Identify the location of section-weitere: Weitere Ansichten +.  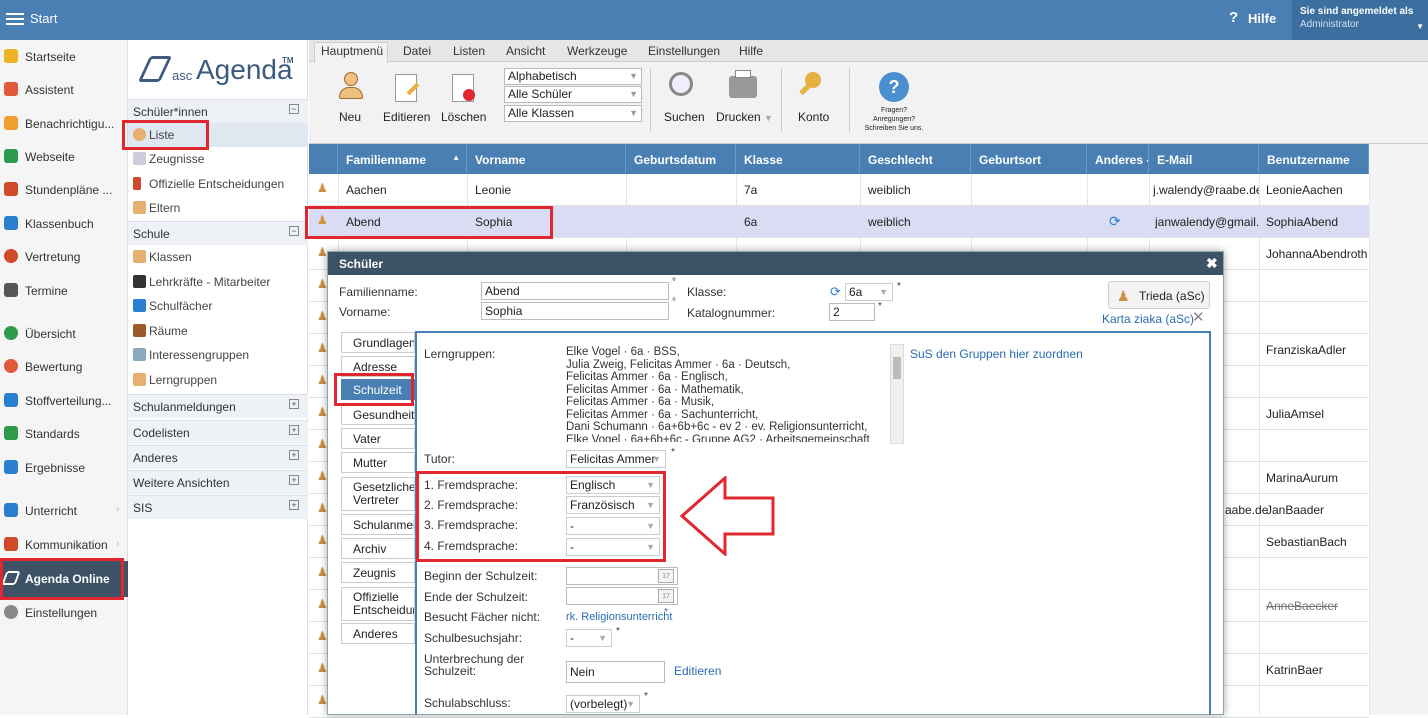
(218, 482).